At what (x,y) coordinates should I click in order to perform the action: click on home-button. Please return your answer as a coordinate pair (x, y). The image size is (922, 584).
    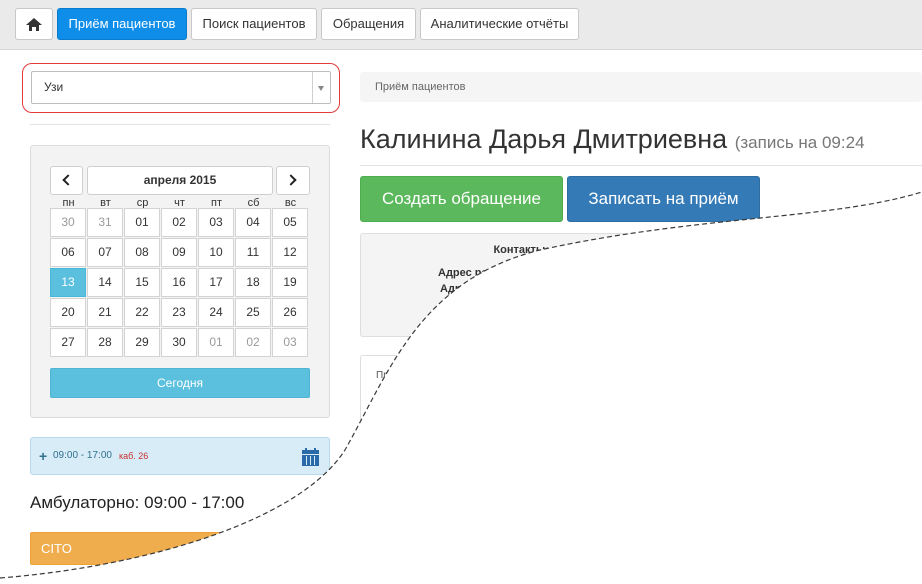
    Looking at the image, I should click on (34, 24).